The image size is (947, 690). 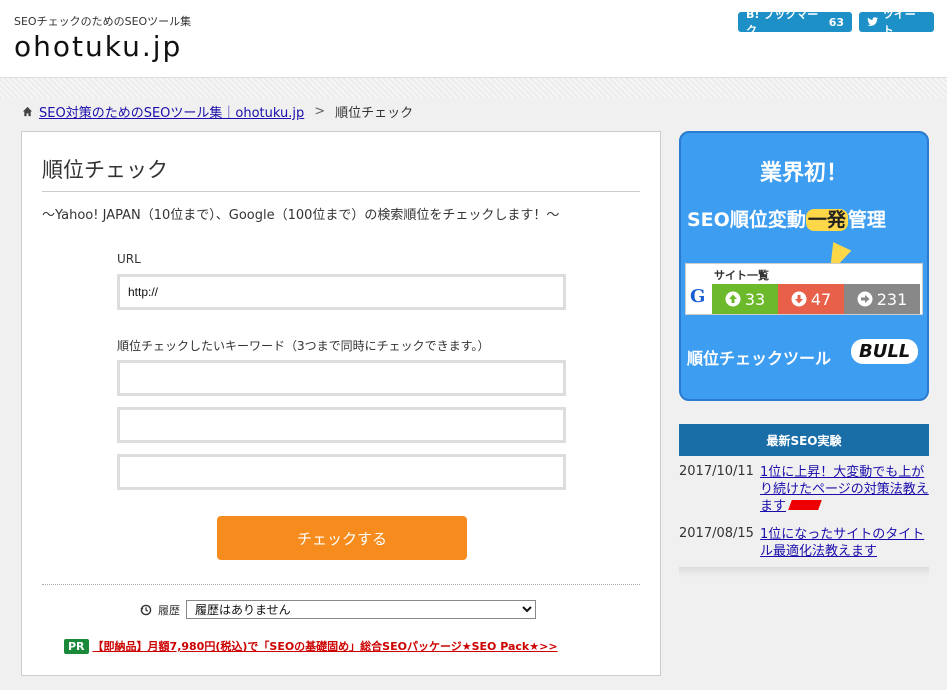 What do you see at coordinates (741, 275) in the screenshot?
I see `banner-panel-title: サイト一覧` at bounding box center [741, 275].